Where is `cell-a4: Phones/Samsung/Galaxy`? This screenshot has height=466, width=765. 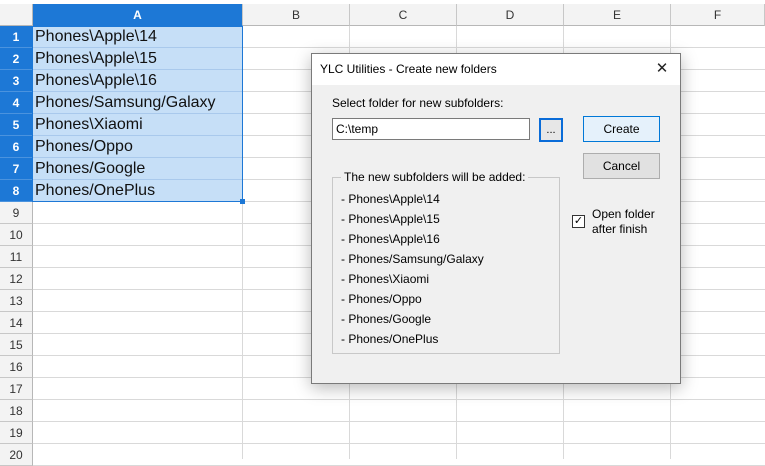 cell-a4: Phones/Samsung/Galaxy is located at coordinates (137, 103).